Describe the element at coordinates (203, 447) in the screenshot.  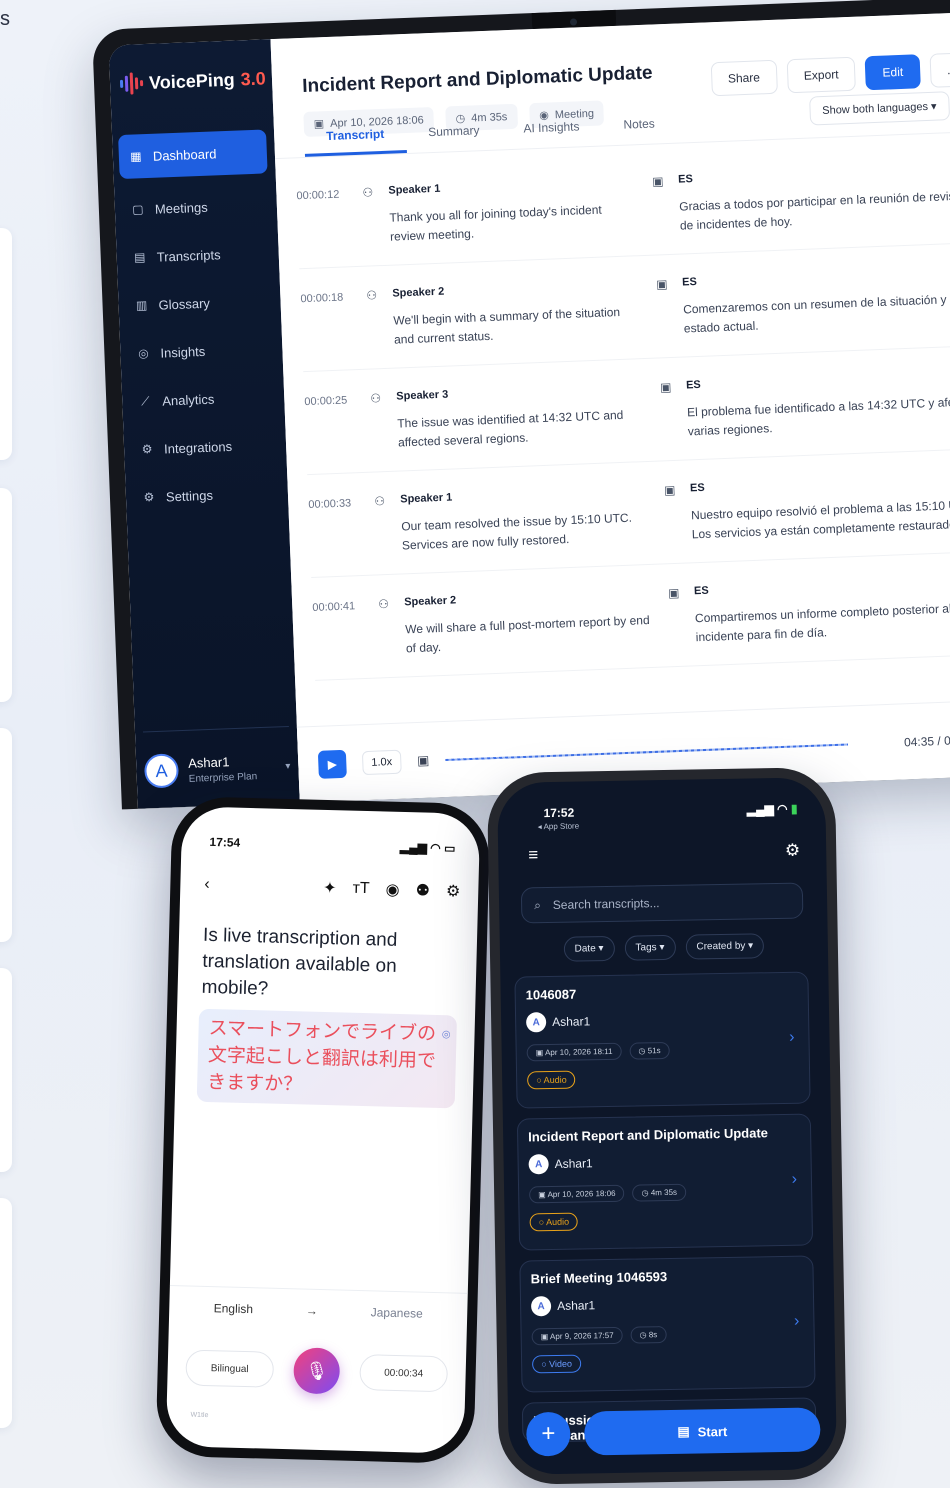
I see `sidebar-item-integrations: ⚙ Integrations` at that location.